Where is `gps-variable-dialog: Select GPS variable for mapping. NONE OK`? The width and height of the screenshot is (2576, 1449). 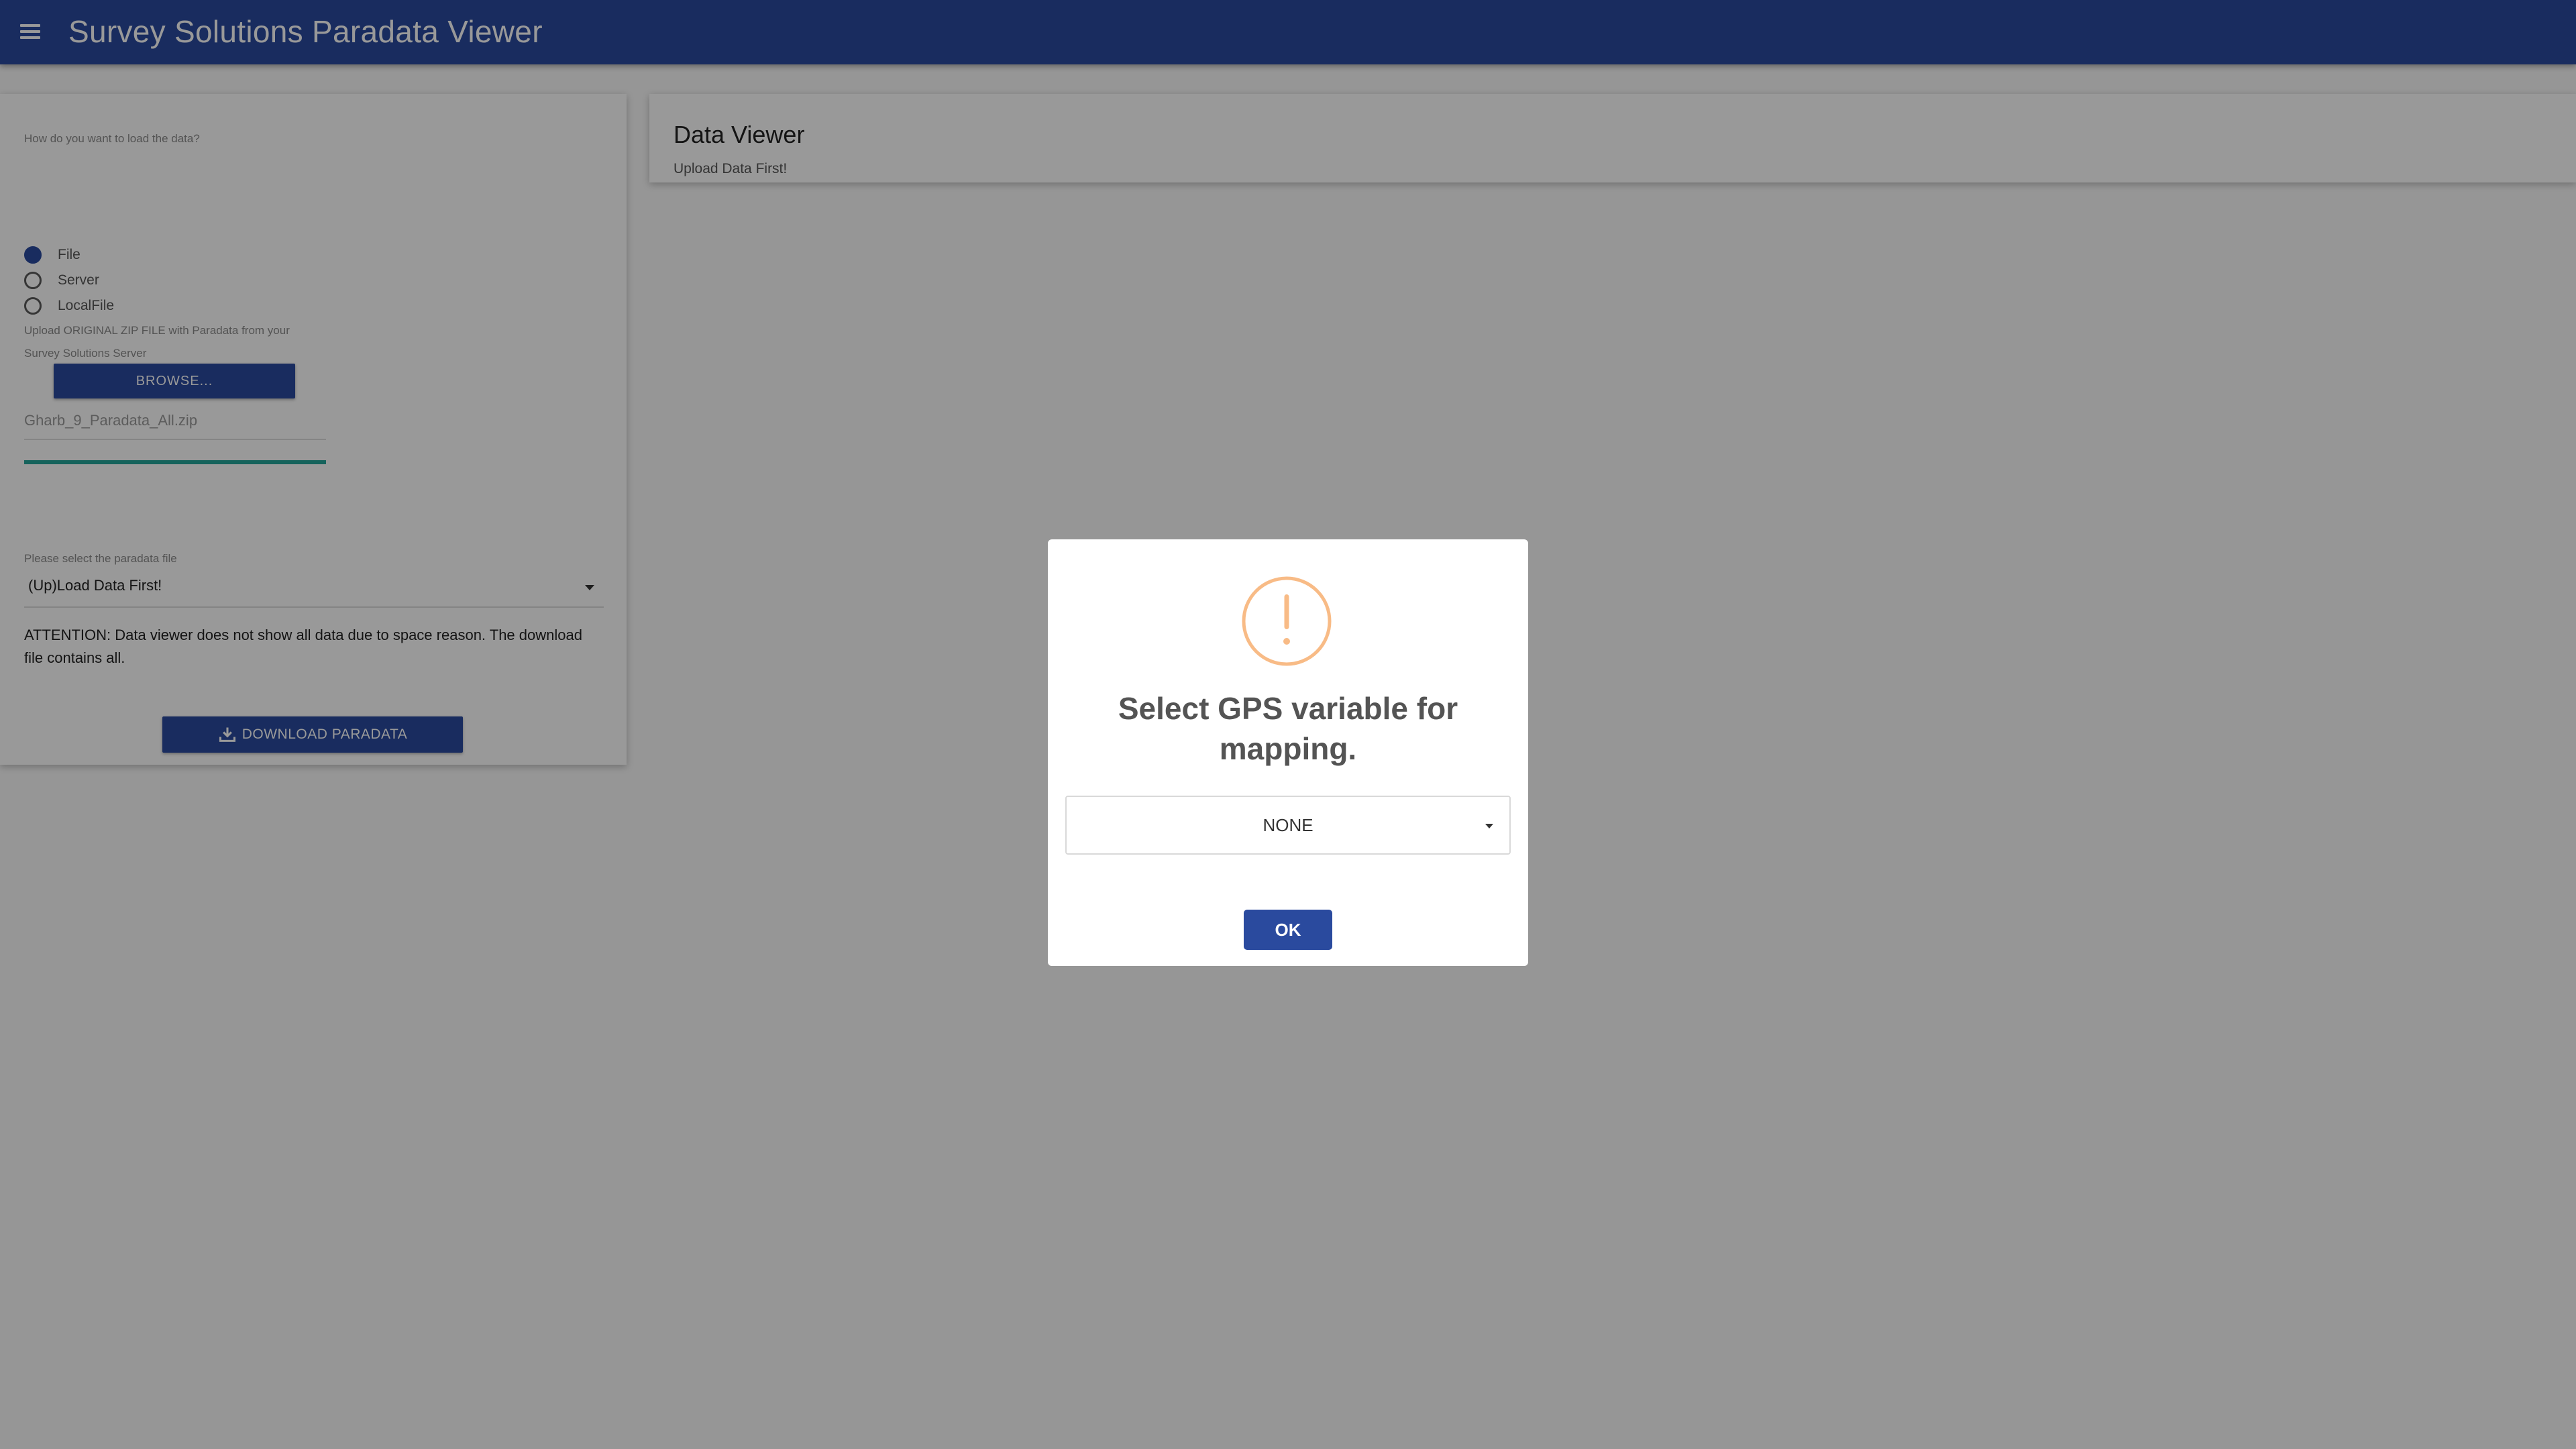
gps-variable-dialog: Select GPS variable for mapping. NONE OK is located at coordinates (1288, 752).